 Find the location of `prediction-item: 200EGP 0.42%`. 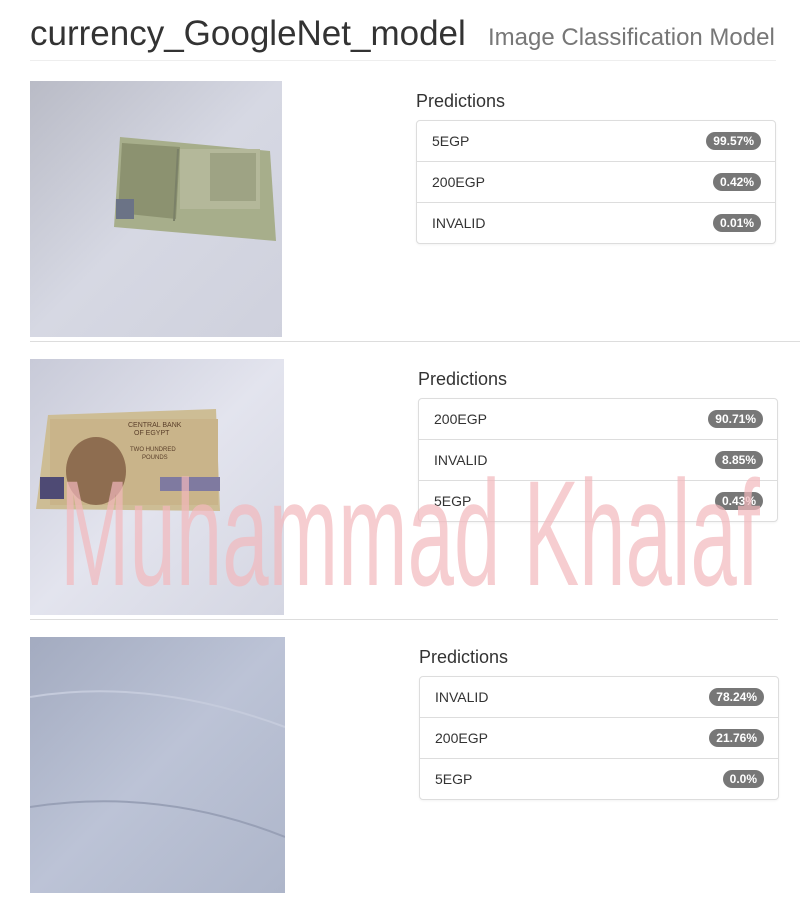

prediction-item: 200EGP 0.42% is located at coordinates (596, 181).